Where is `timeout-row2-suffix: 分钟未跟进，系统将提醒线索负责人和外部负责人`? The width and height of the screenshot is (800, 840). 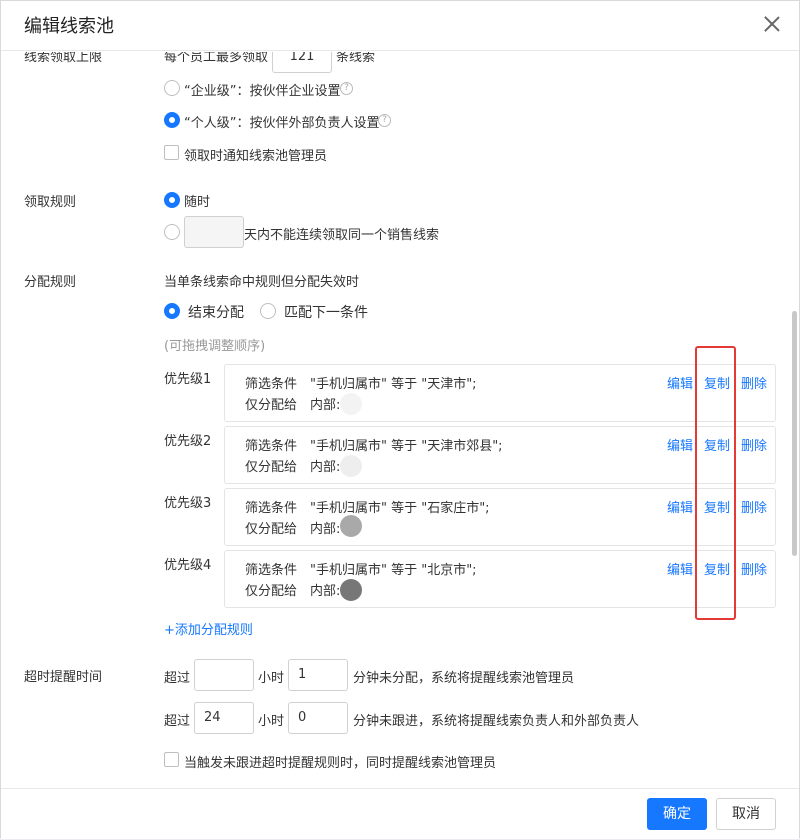
timeout-row2-suffix: 分钟未跟进，系统将提醒线索负责人和外部负责人 is located at coordinates (496, 721).